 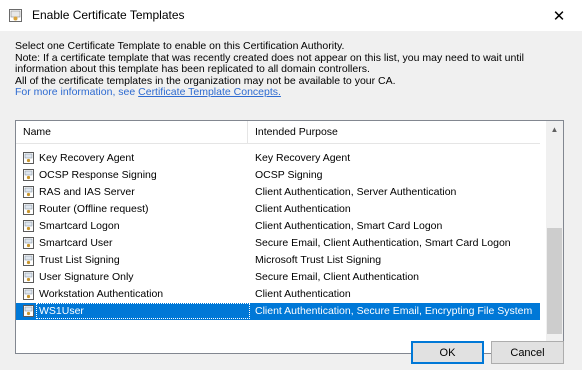 I want to click on close-icon: ✕, so click(x=559, y=16).